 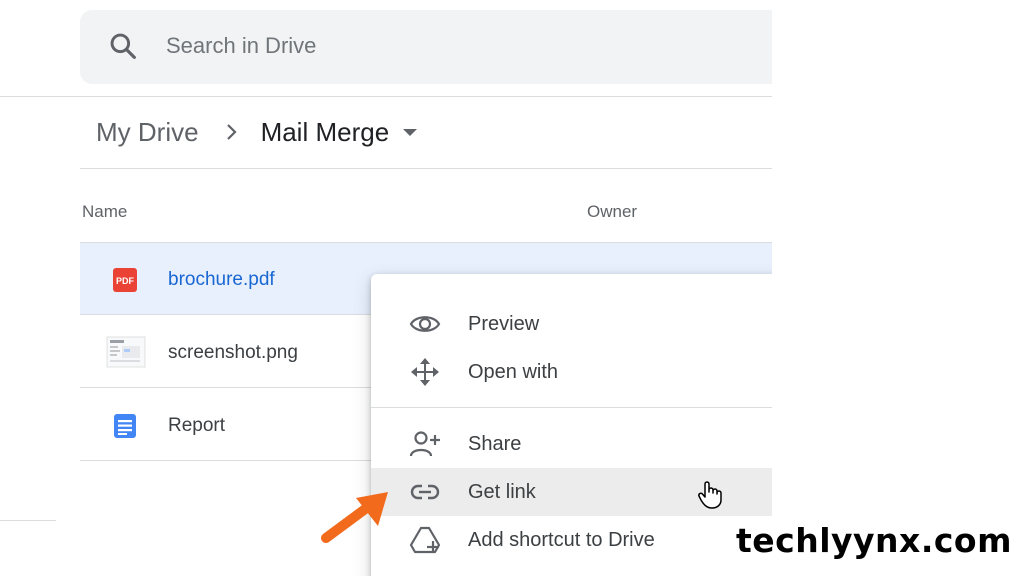 What do you see at coordinates (123, 46) in the screenshot?
I see `search-icon` at bounding box center [123, 46].